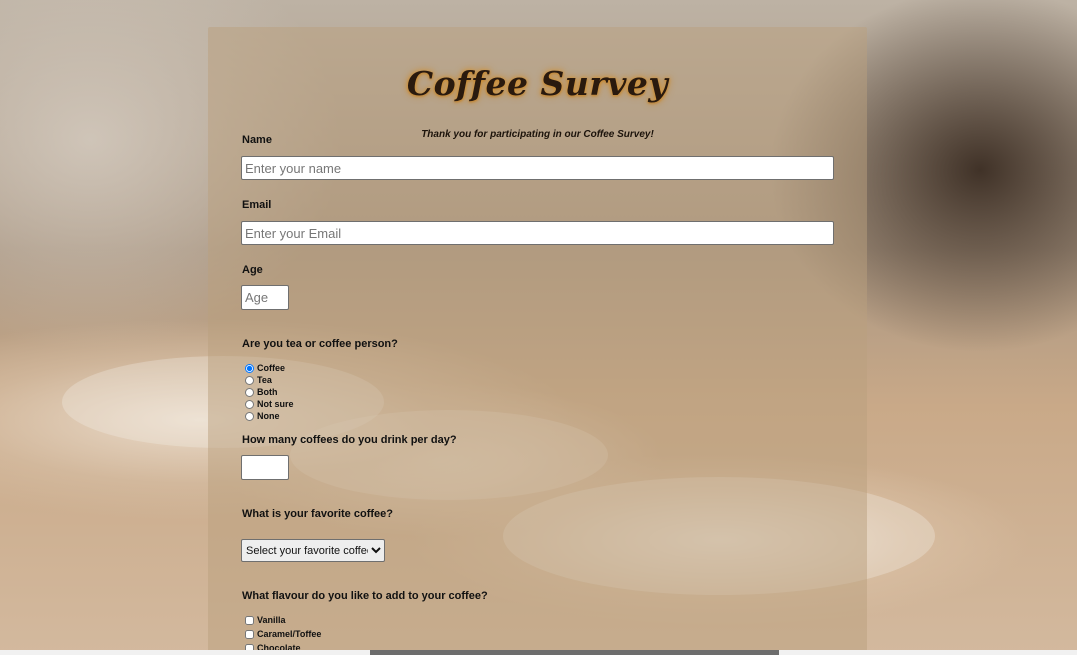 The image size is (1077, 655). What do you see at coordinates (265, 467) in the screenshot?
I see `coffees-per-day-input` at bounding box center [265, 467].